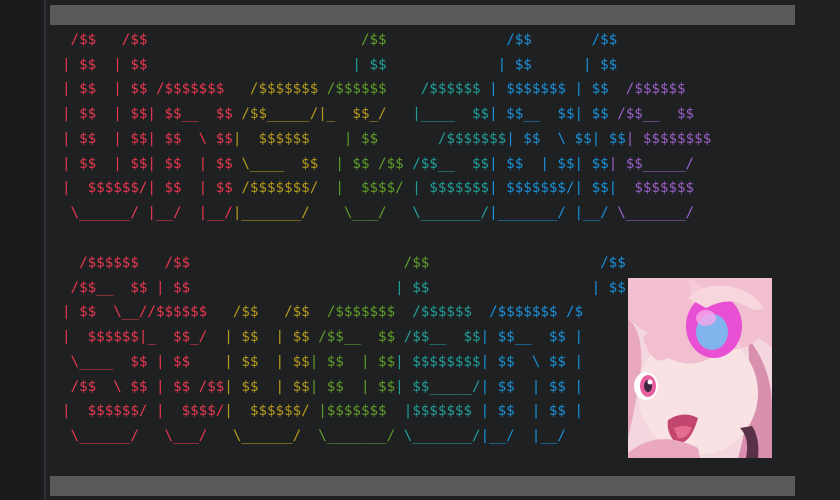 The height and width of the screenshot is (500, 840). I want to click on ascii-segment: | $$$$$$$ | $$, so click(557, 89).